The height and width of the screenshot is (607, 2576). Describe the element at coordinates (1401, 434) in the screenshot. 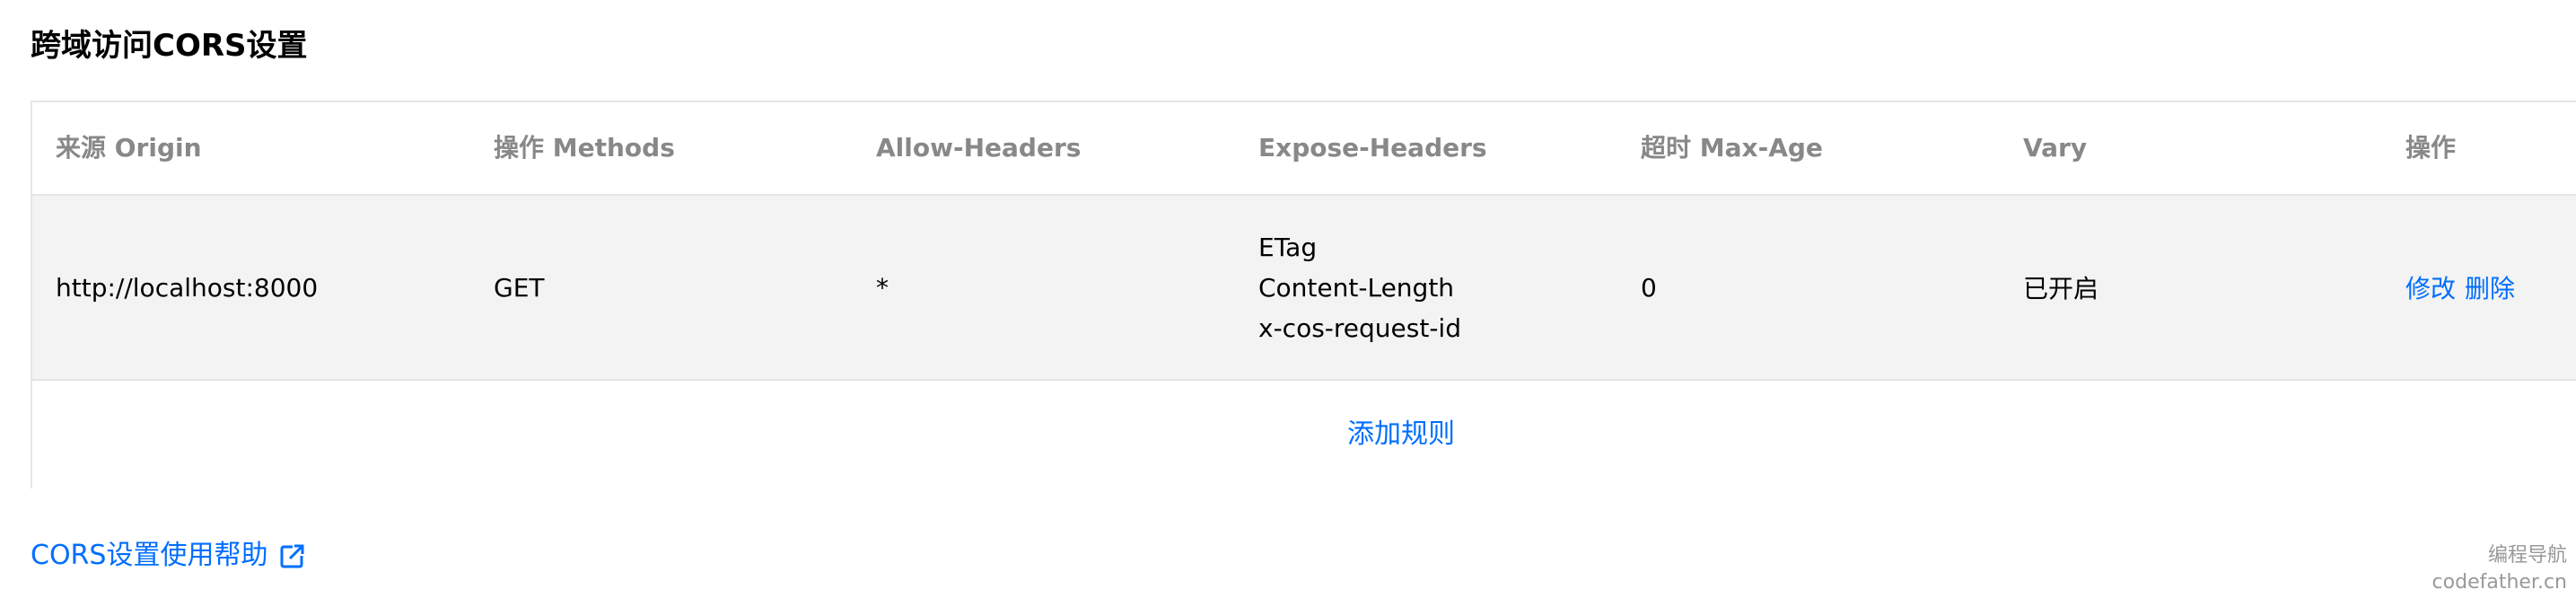

I see `add-rule-link: 添加规则` at that location.